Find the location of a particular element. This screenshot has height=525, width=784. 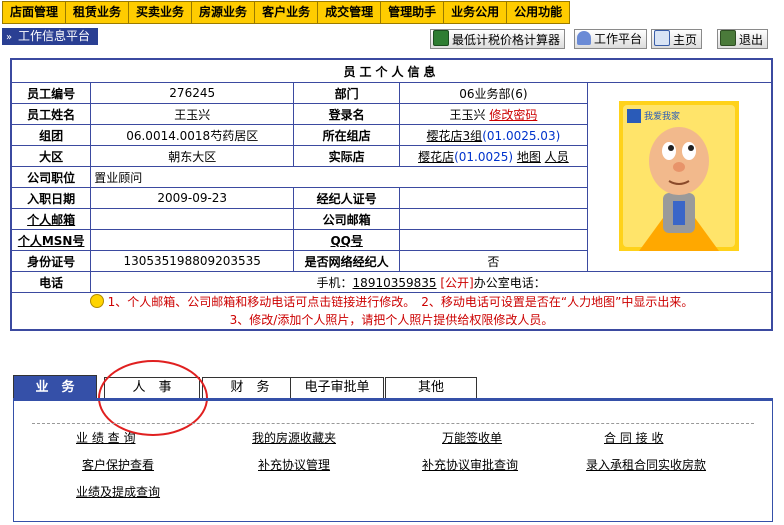

home-icon is located at coordinates (662, 38).